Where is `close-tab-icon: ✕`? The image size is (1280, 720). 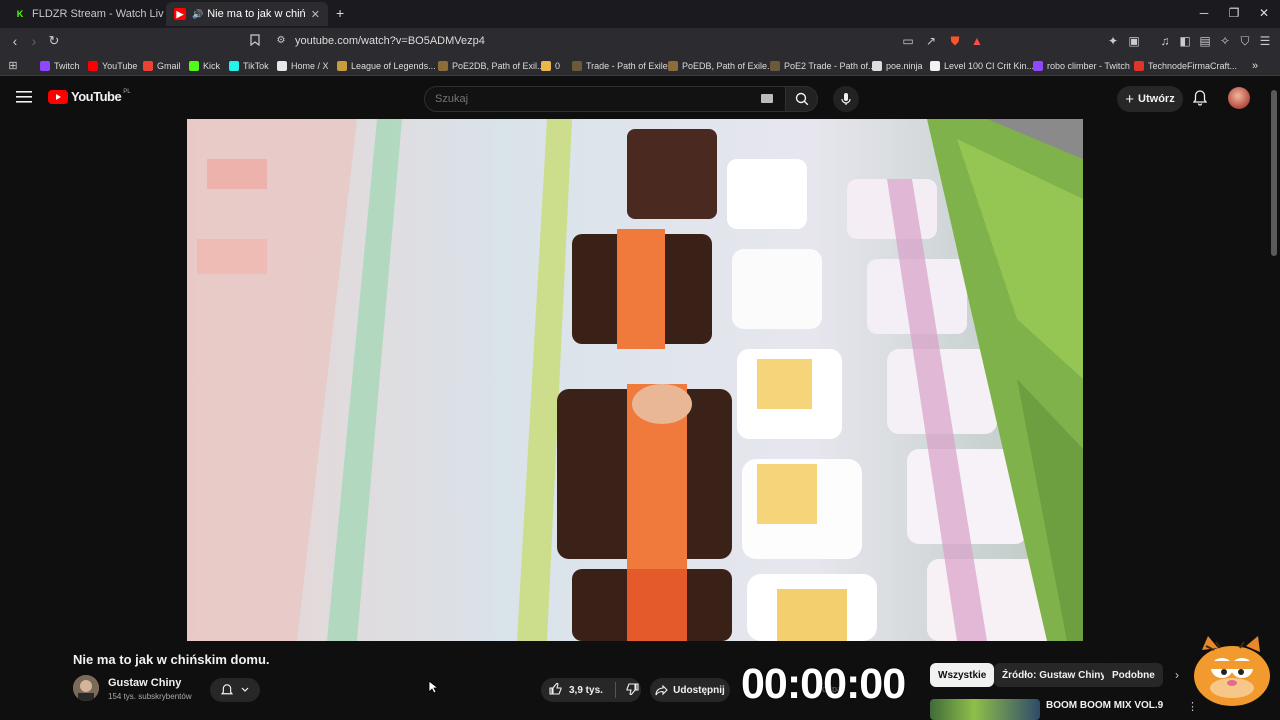
close-tab-icon: ✕ is located at coordinates (315, 14).